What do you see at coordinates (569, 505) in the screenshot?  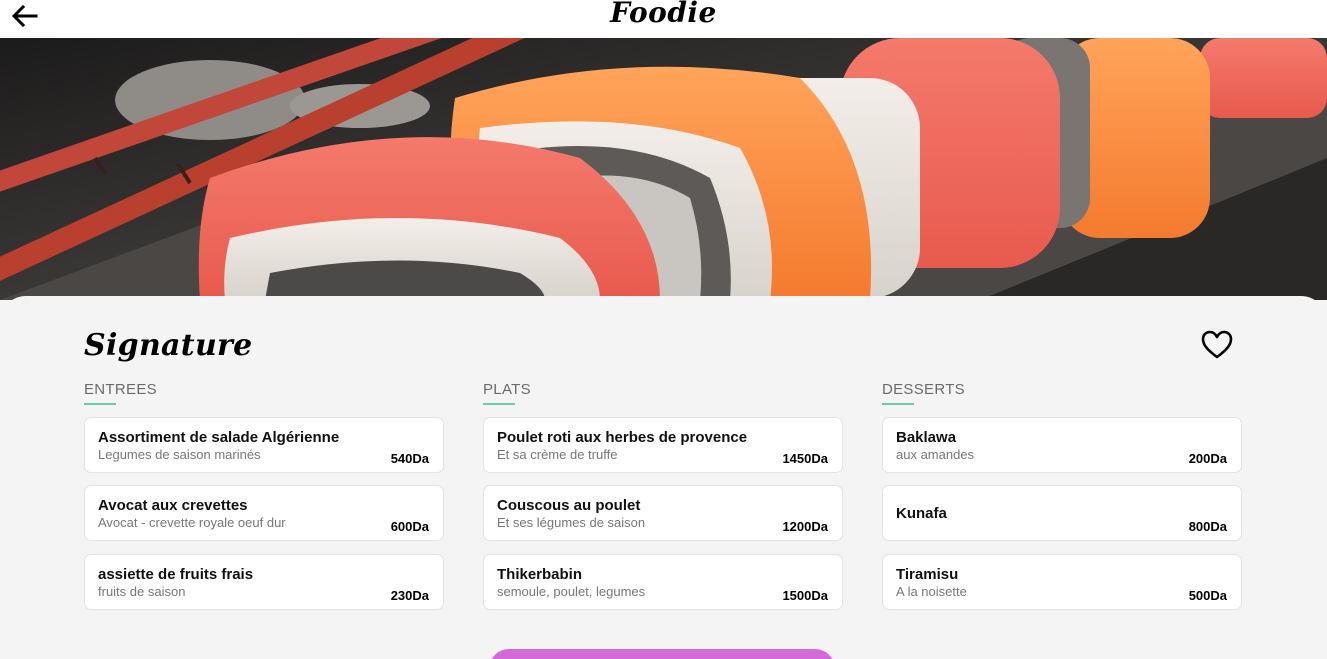 I see `menu-item-name: Couscous au poulet` at bounding box center [569, 505].